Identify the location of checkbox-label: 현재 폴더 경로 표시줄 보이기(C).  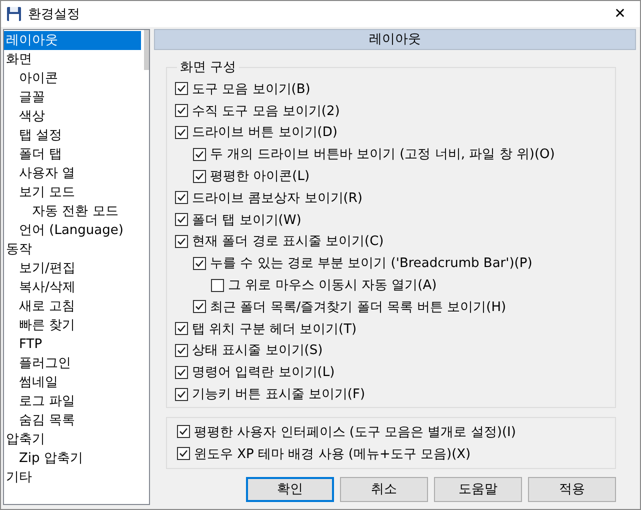
(288, 241).